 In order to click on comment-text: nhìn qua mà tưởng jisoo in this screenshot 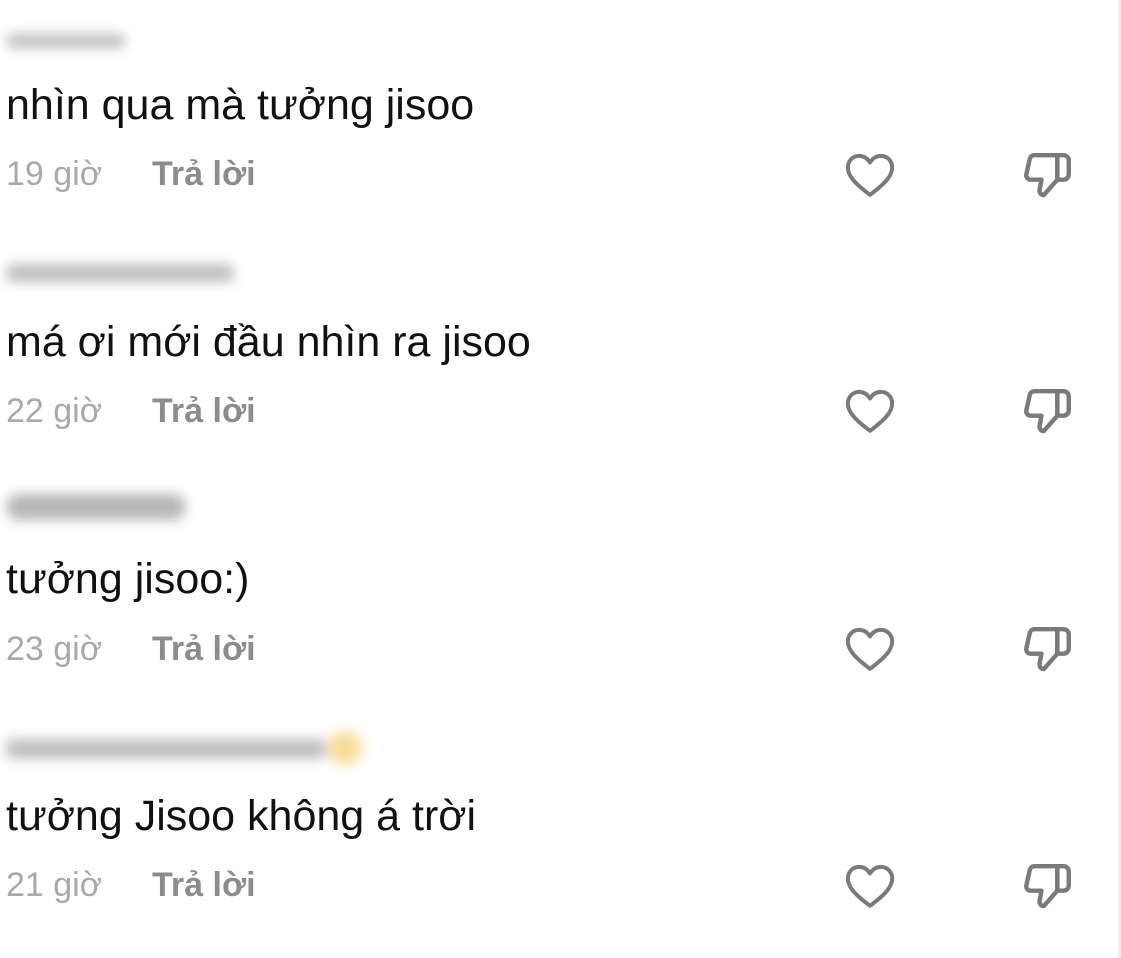, I will do `click(240, 105)`.